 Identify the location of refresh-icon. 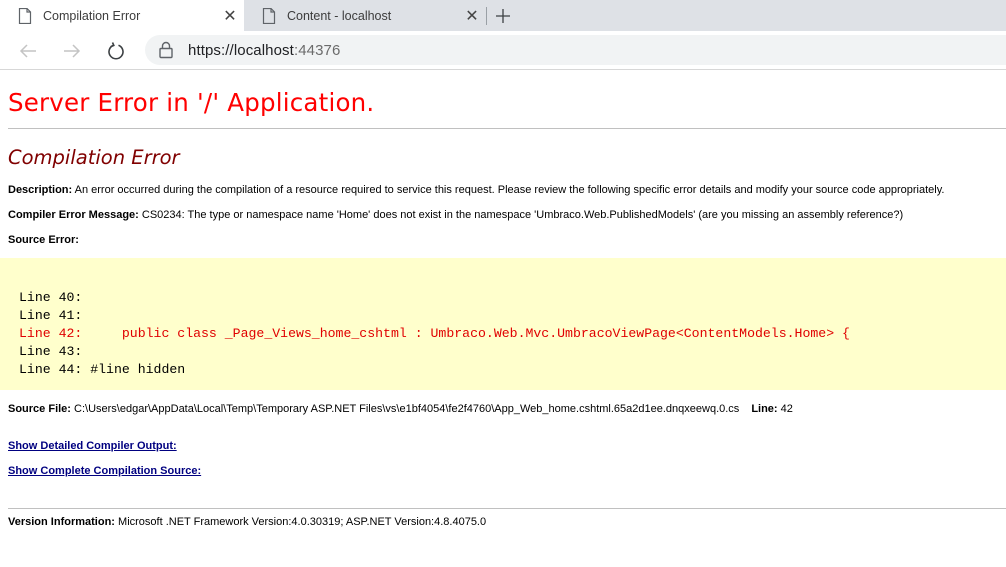
(116, 51).